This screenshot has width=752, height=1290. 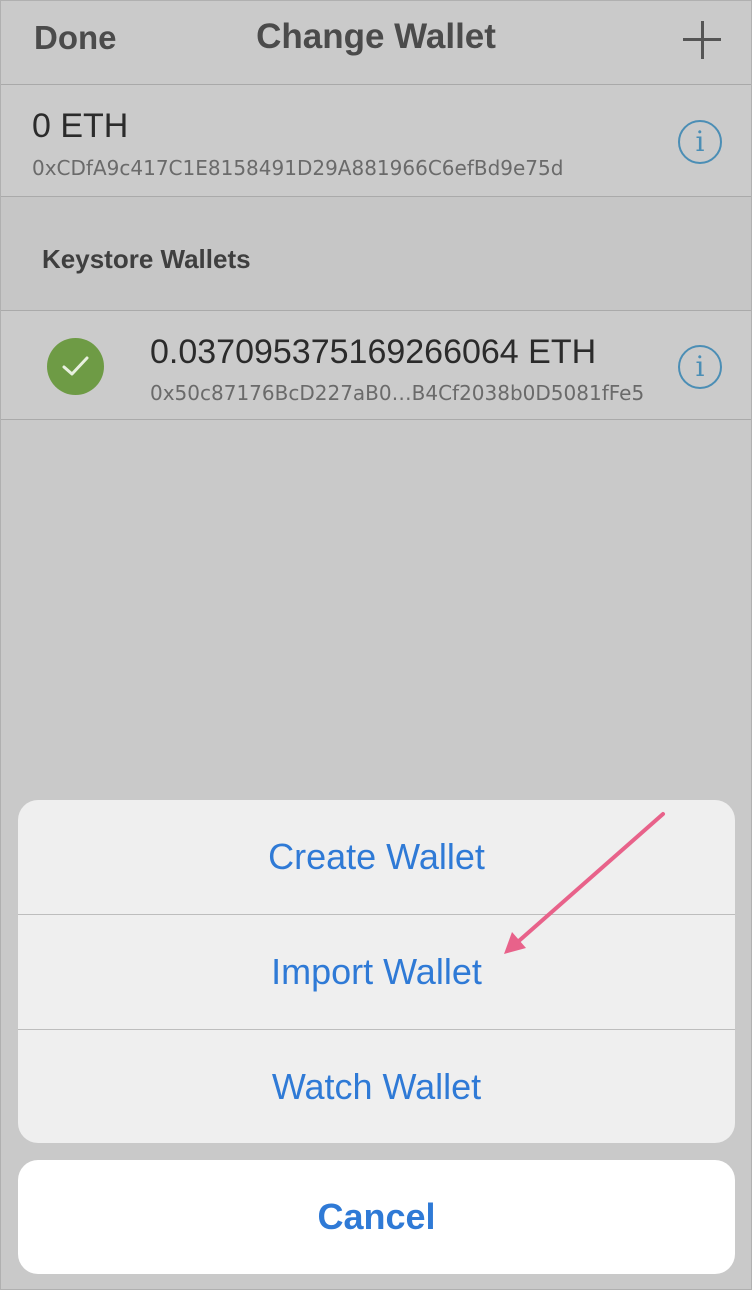 What do you see at coordinates (397, 393) in the screenshot?
I see `wallet-address: 0x50c87176BcD227aB0…B4Cf2038b0D5081fFe5` at bounding box center [397, 393].